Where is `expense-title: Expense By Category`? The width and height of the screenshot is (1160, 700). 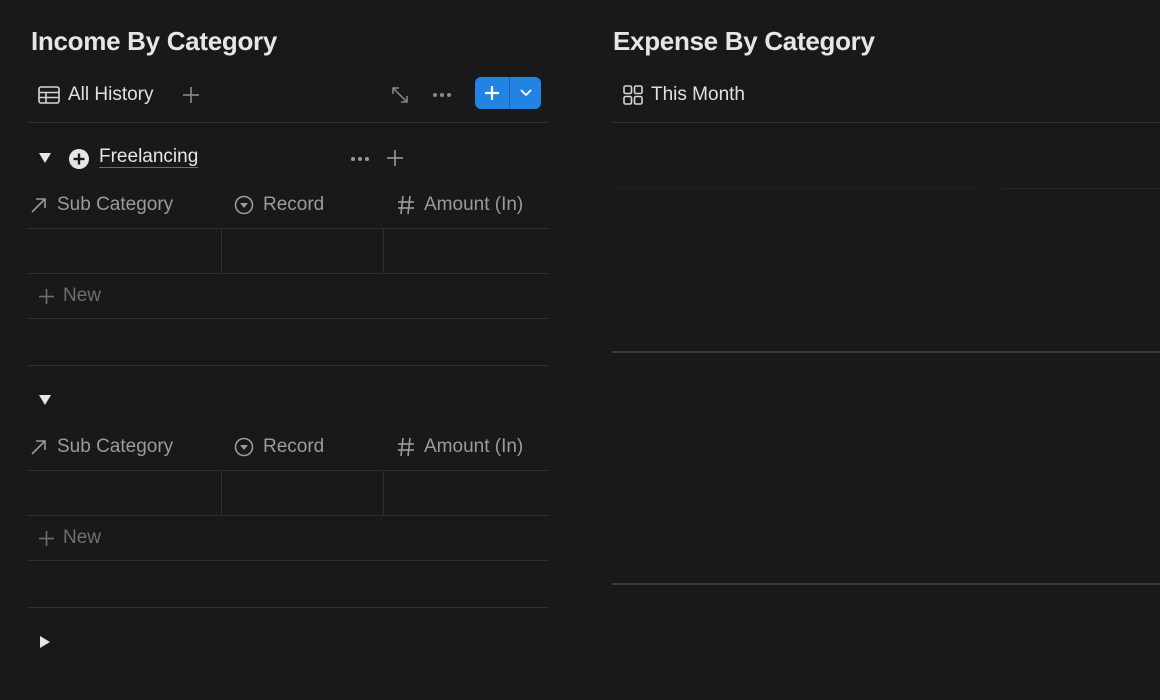 expense-title: Expense By Category is located at coordinates (744, 41).